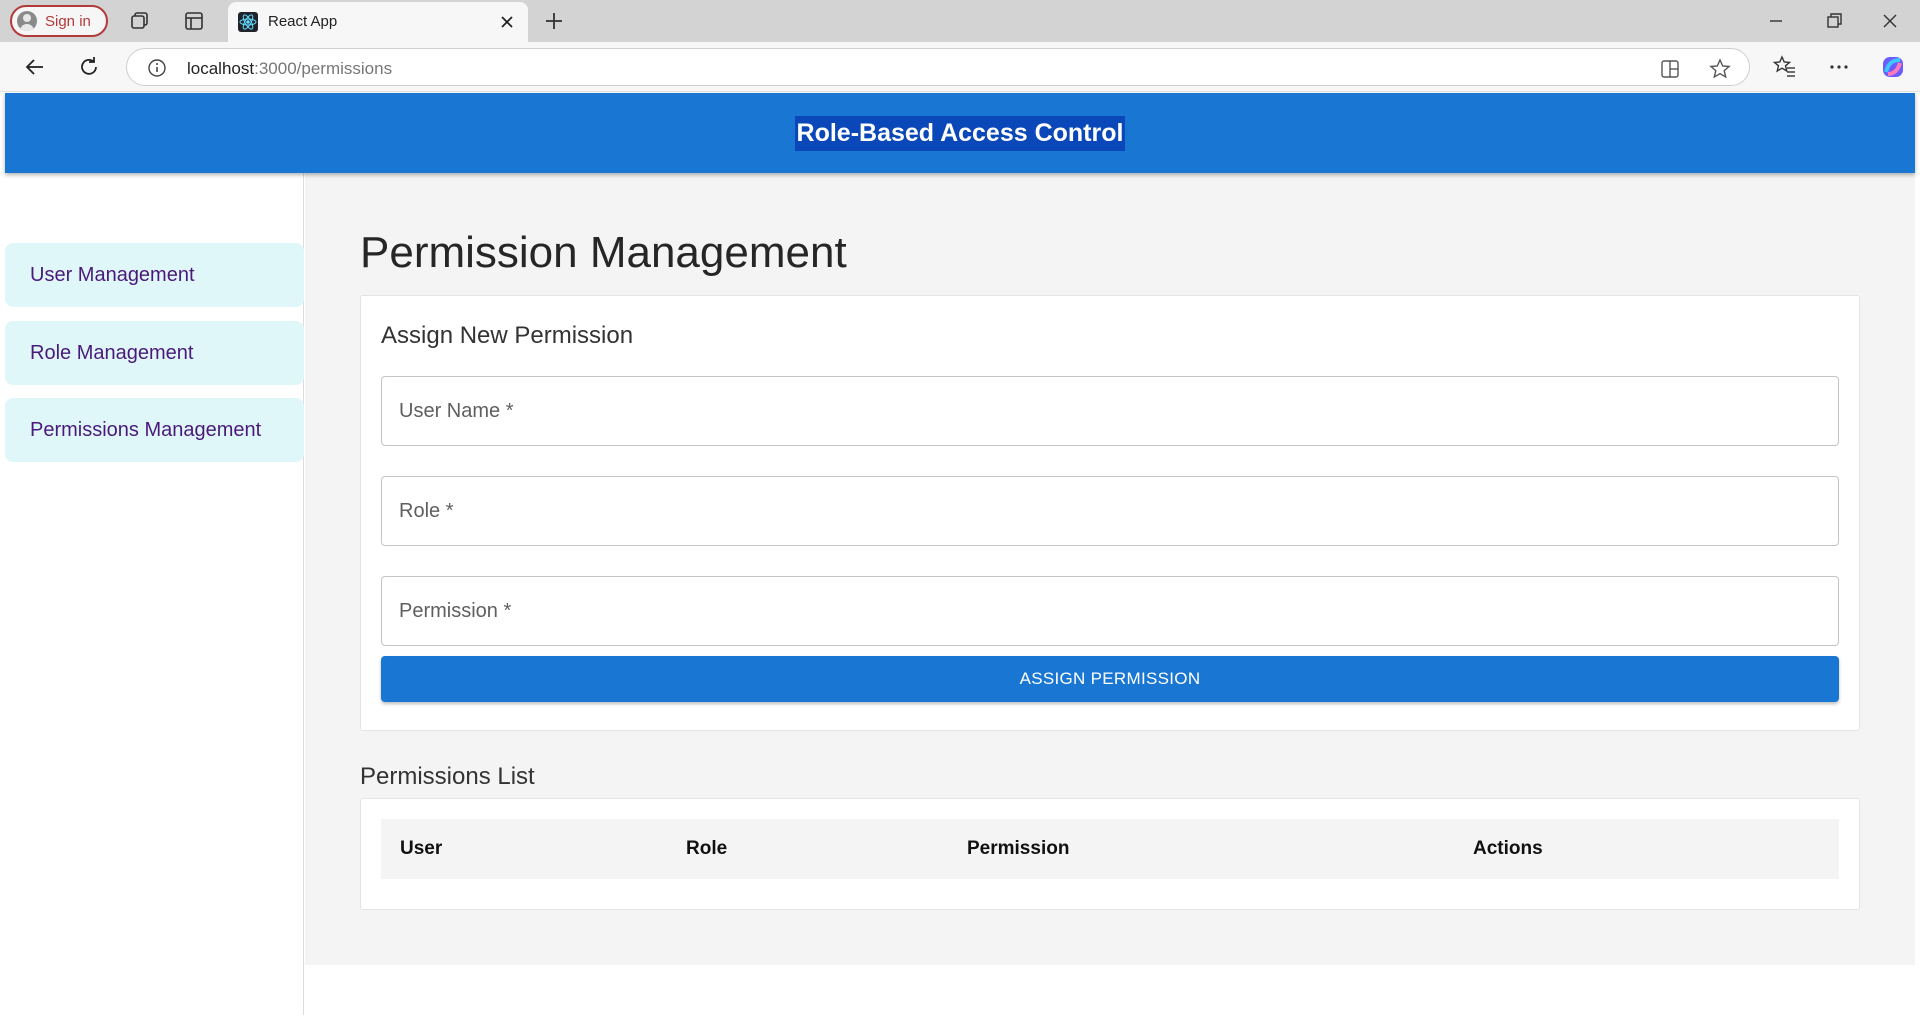 The image size is (1920, 1020). What do you see at coordinates (303, 21) in the screenshot?
I see `tab-title: React App` at bounding box center [303, 21].